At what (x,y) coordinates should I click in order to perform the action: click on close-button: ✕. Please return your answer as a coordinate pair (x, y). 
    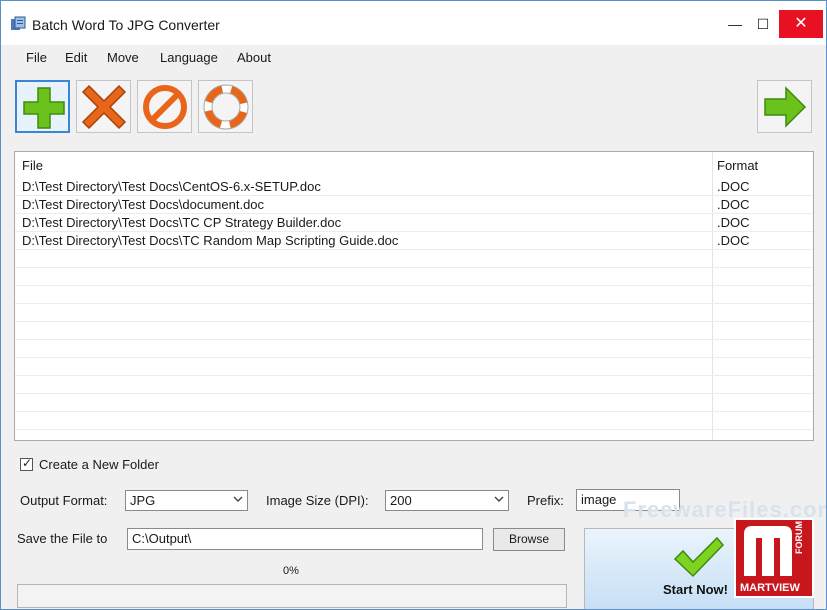
    Looking at the image, I should click on (801, 24).